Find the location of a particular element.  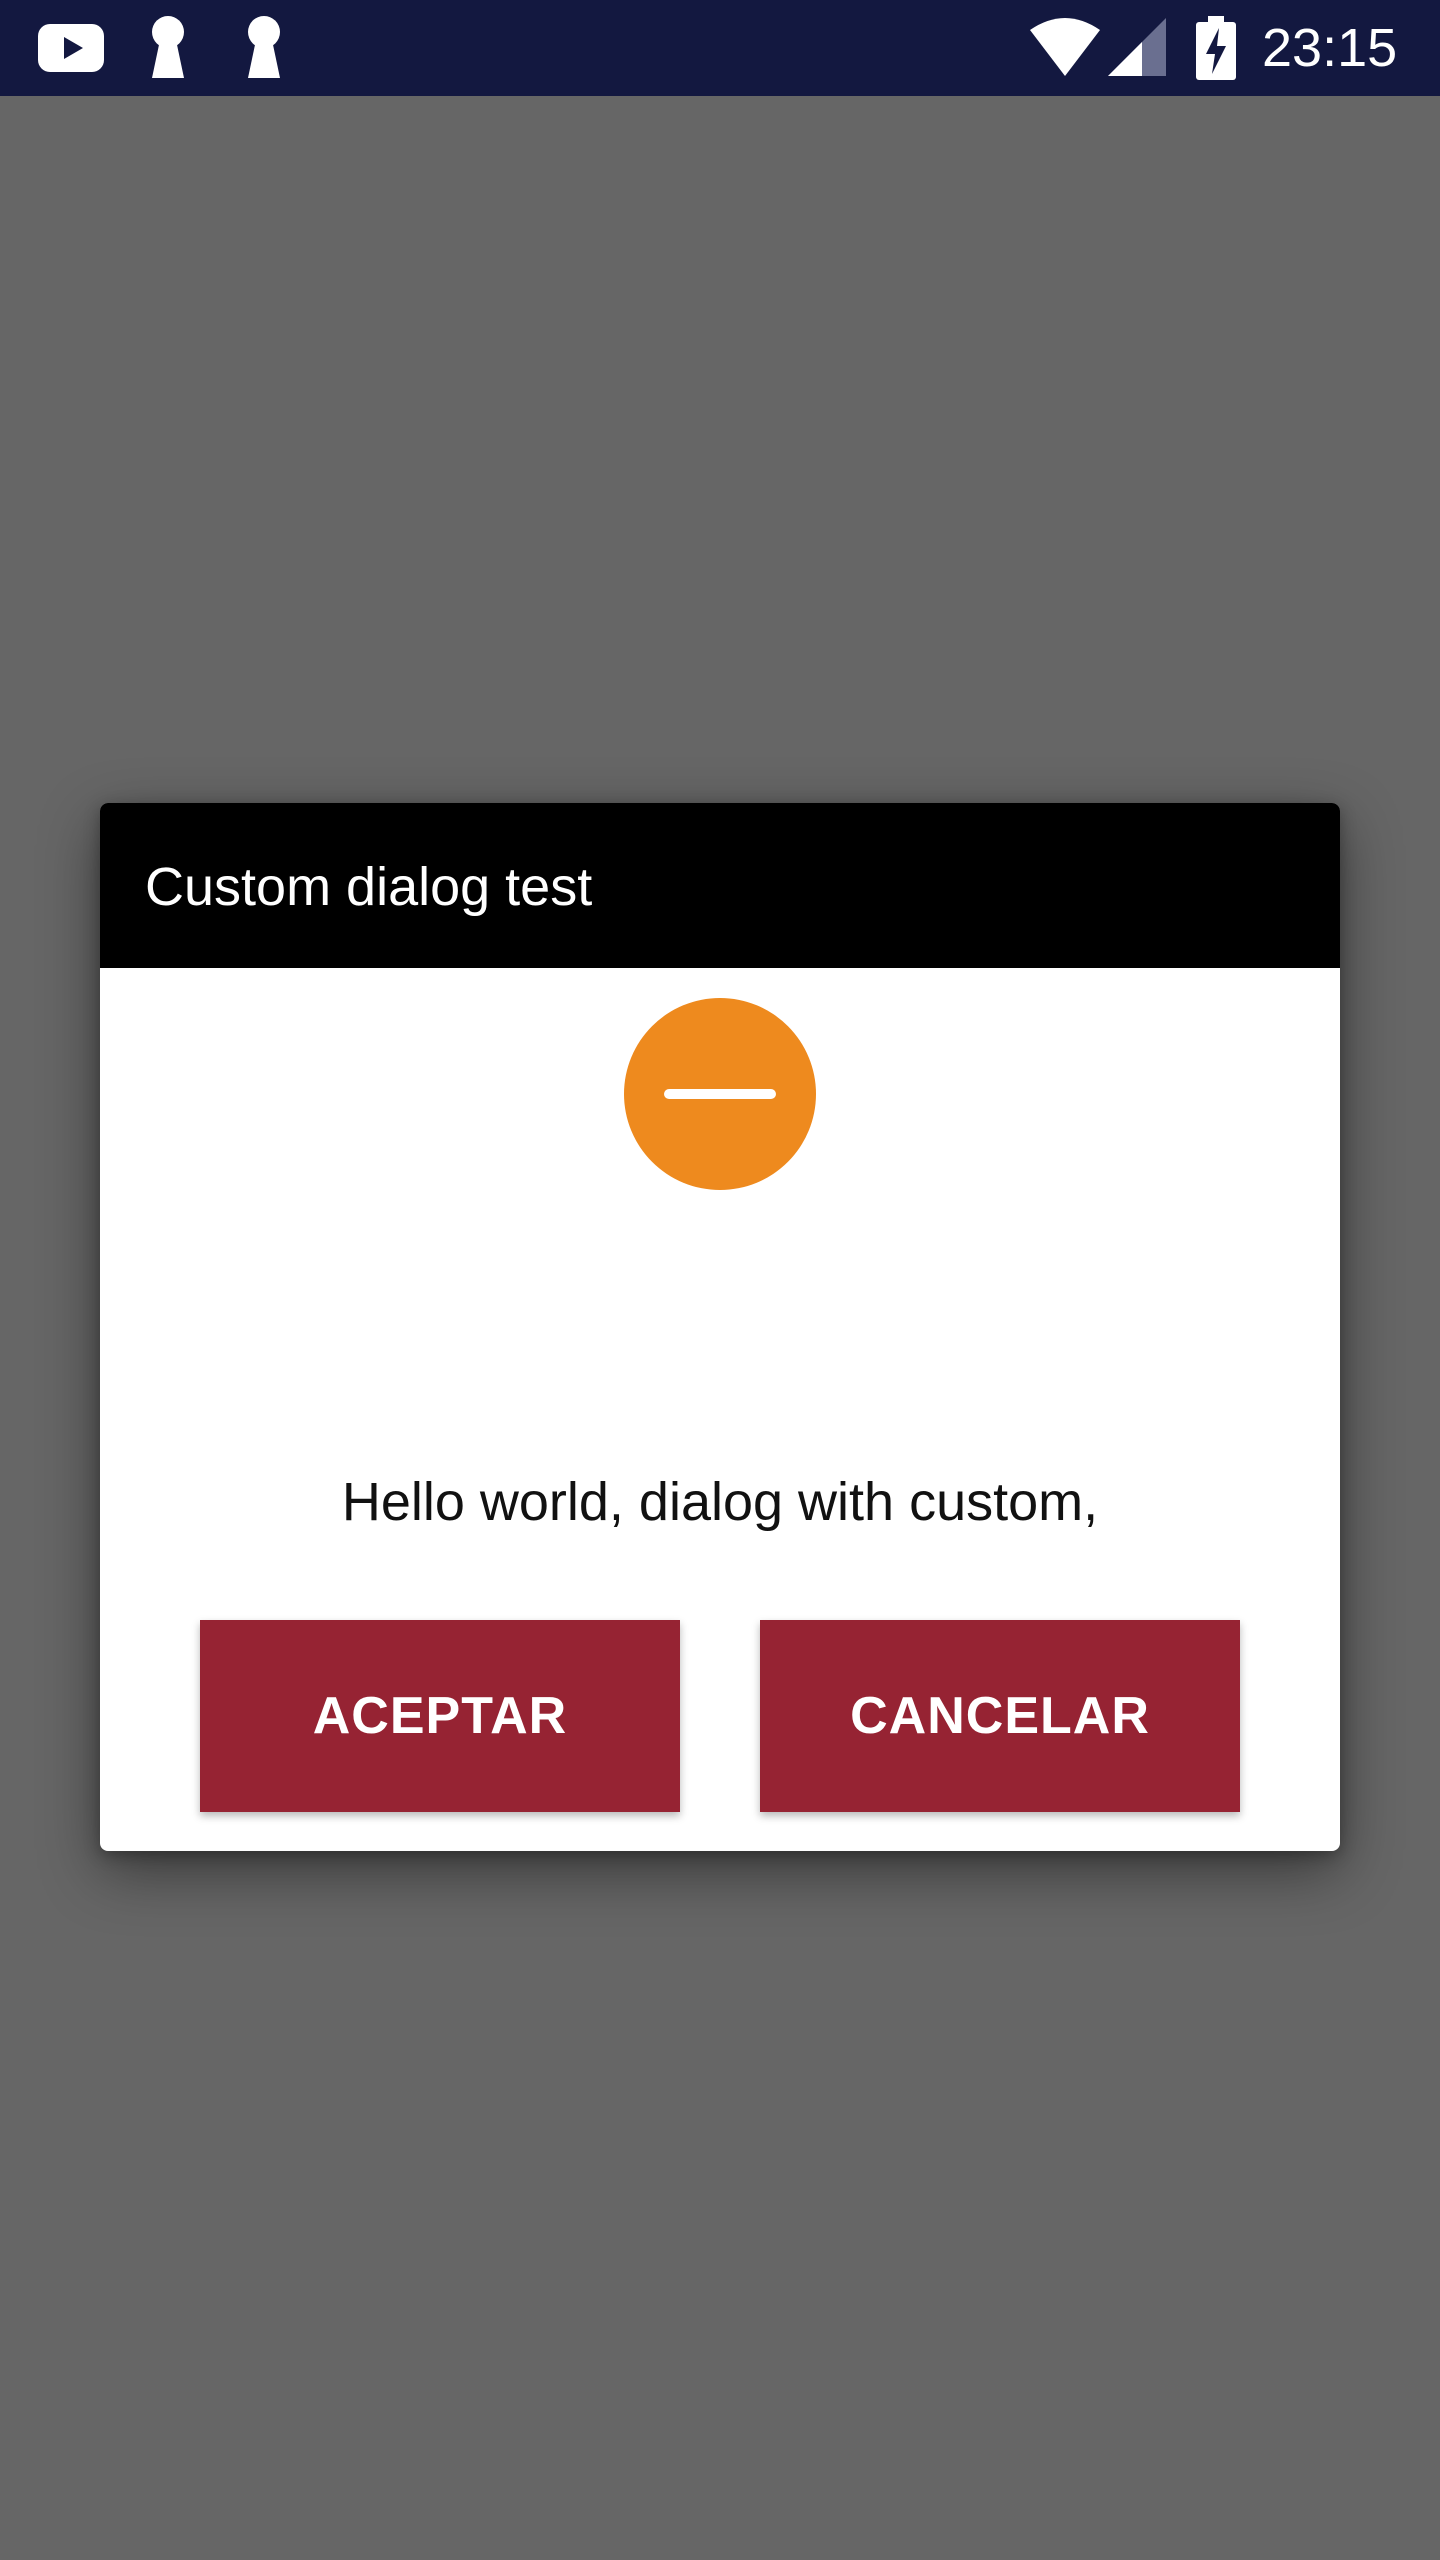

status-bar: 23:15 is located at coordinates (720, 48).